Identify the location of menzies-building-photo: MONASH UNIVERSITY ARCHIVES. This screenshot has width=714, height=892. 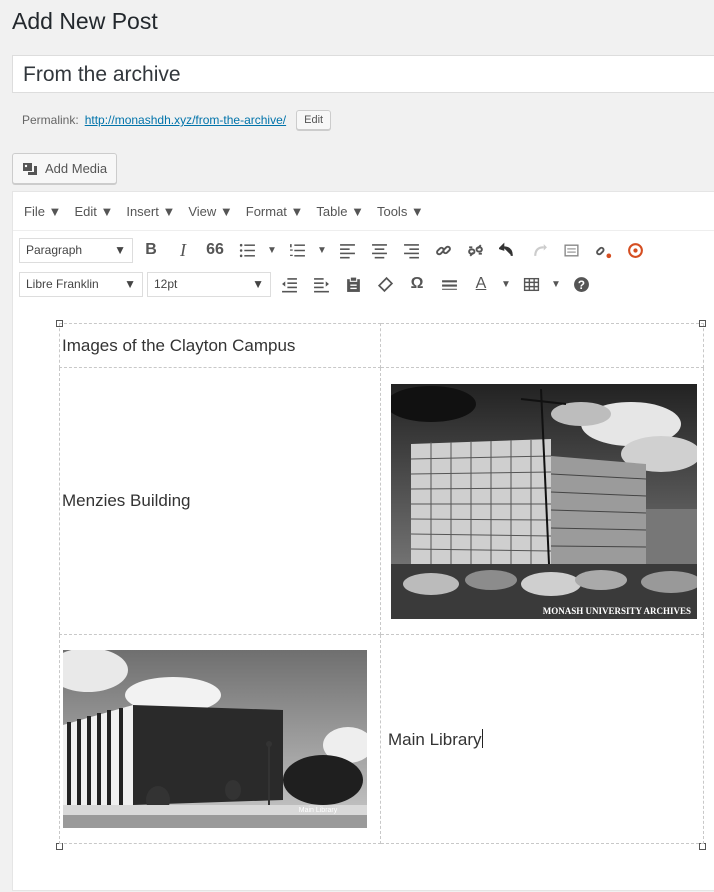
(544, 501).